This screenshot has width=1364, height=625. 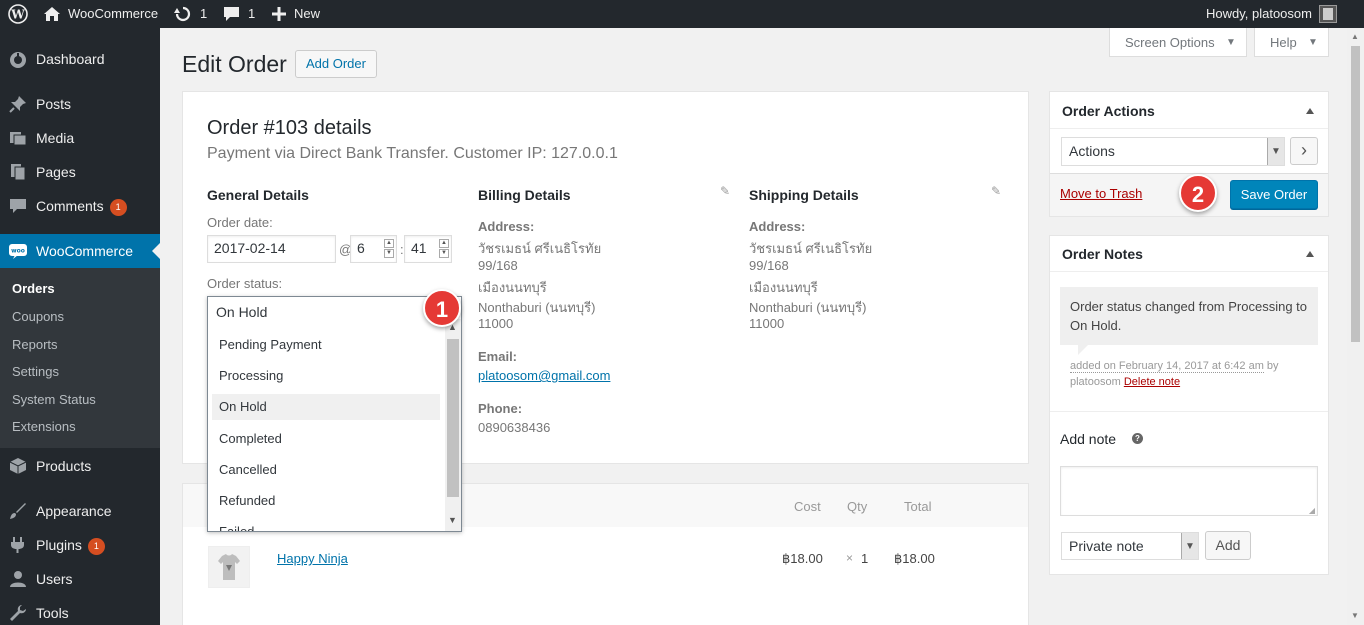 What do you see at coordinates (1274, 194) in the screenshot?
I see `save-order-button: Save Order` at bounding box center [1274, 194].